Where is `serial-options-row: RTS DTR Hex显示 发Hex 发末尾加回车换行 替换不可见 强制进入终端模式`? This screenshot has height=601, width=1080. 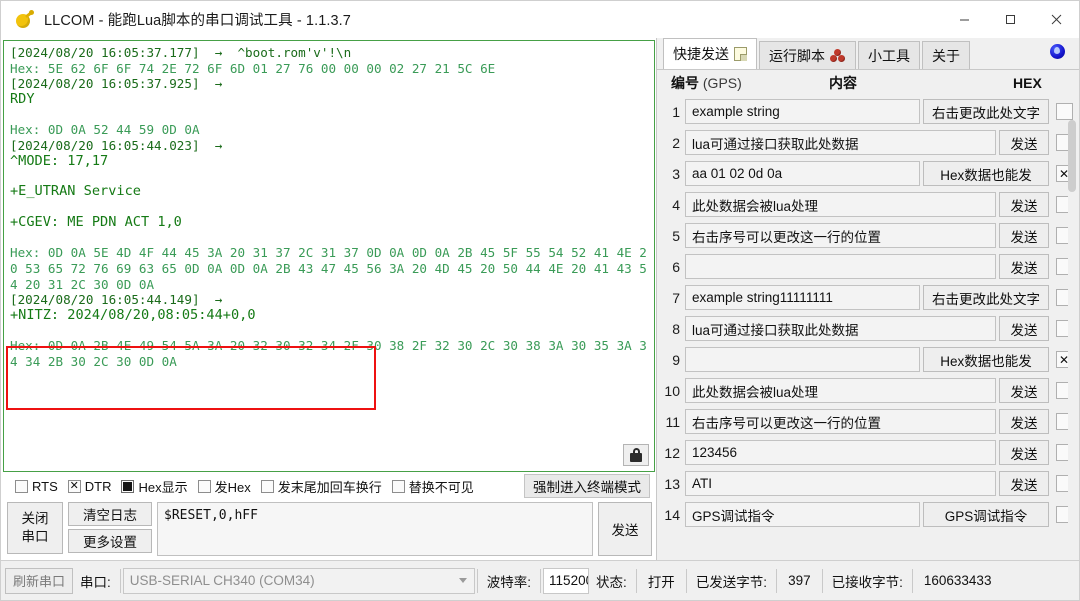 serial-options-row: RTS DTR Hex显示 发Hex 发末尾加回车换行 替换不可见 强制进入终端模式 is located at coordinates (328, 486).